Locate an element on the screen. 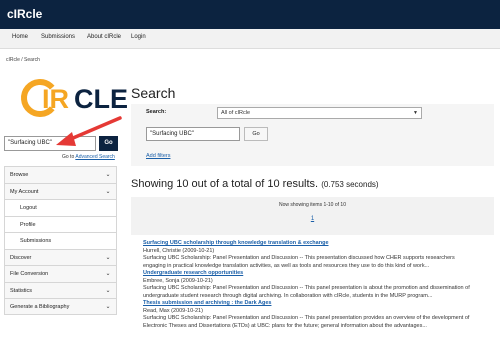  goto-prefix: Go to is located at coordinates (68, 157).